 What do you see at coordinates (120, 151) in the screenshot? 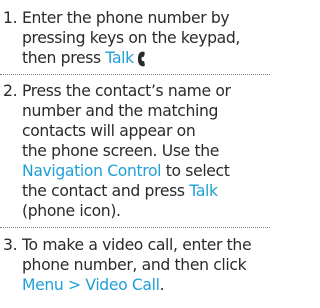
I see `step-2-text-4: the phone screen. Use the` at bounding box center [120, 151].